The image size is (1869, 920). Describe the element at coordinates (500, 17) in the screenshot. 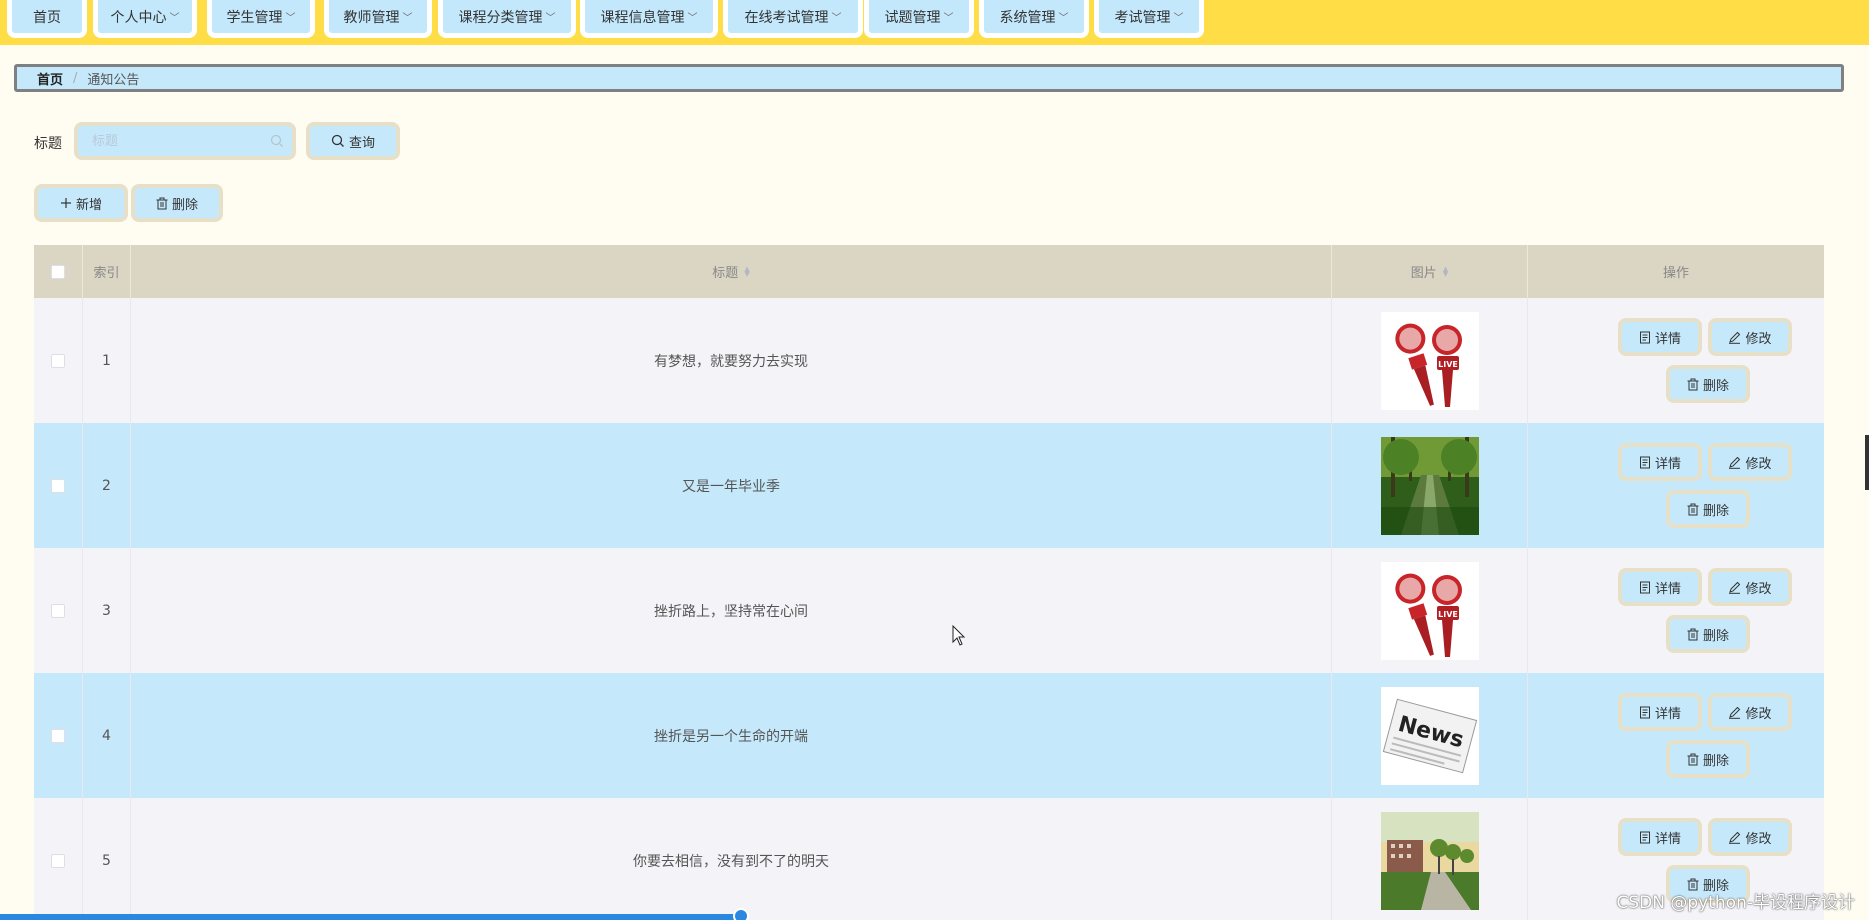

I see `nav-item-label: 课程分类管理` at that location.